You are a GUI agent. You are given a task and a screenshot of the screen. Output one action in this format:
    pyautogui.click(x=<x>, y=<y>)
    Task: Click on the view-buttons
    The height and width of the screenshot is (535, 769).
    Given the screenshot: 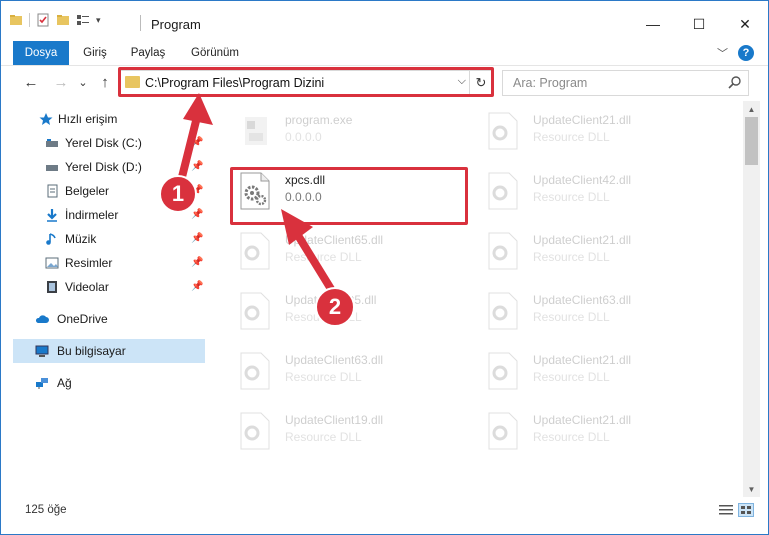 What is the action you would take?
    pyautogui.click(x=736, y=510)
    